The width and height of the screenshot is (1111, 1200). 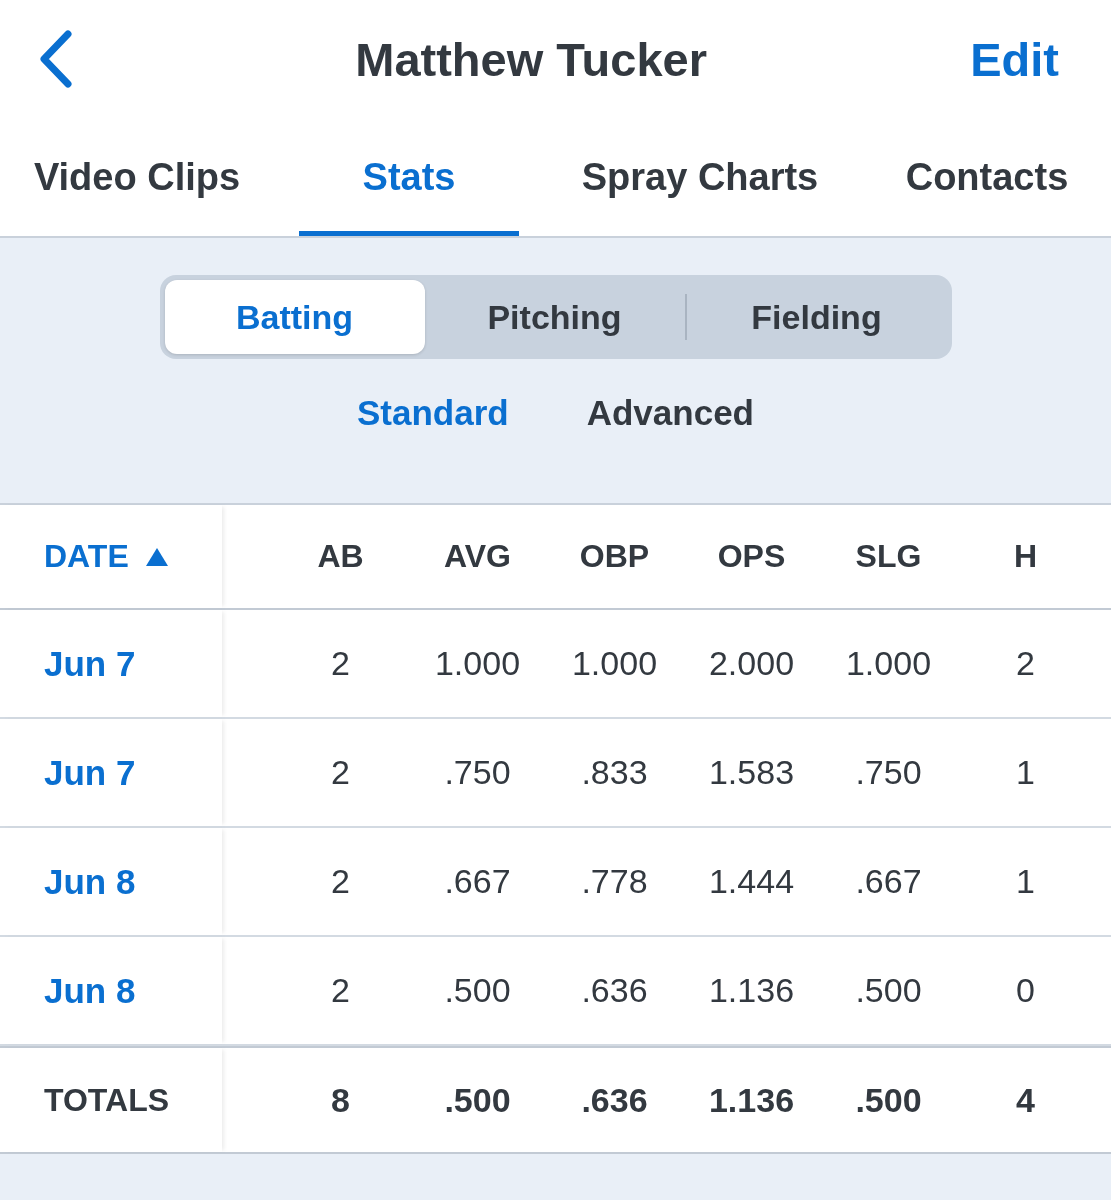 I want to click on table-cell: 1.444, so click(x=751, y=881).